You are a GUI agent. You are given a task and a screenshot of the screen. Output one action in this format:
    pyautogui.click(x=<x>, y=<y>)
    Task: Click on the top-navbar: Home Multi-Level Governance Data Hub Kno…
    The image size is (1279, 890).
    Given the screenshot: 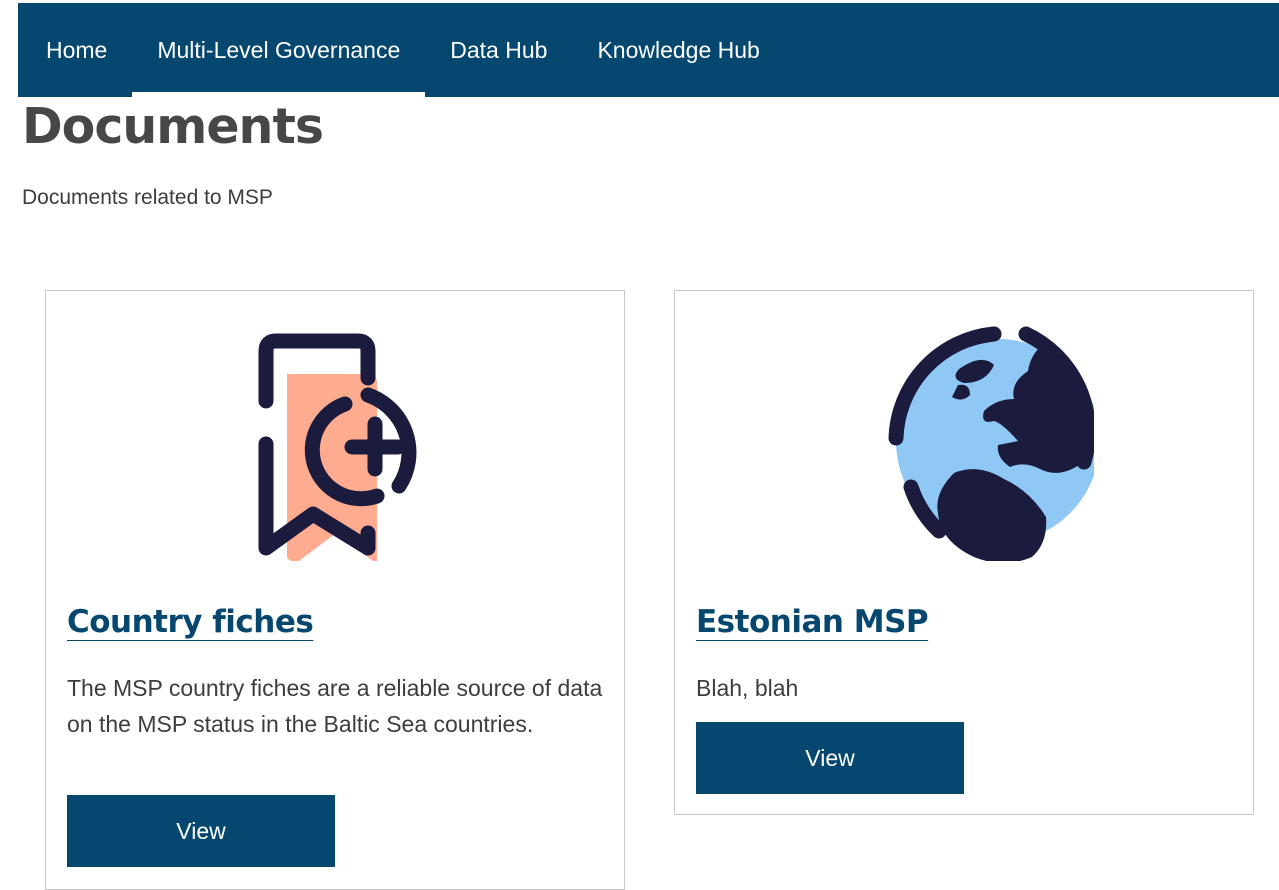 What is the action you would take?
    pyautogui.click(x=648, y=50)
    